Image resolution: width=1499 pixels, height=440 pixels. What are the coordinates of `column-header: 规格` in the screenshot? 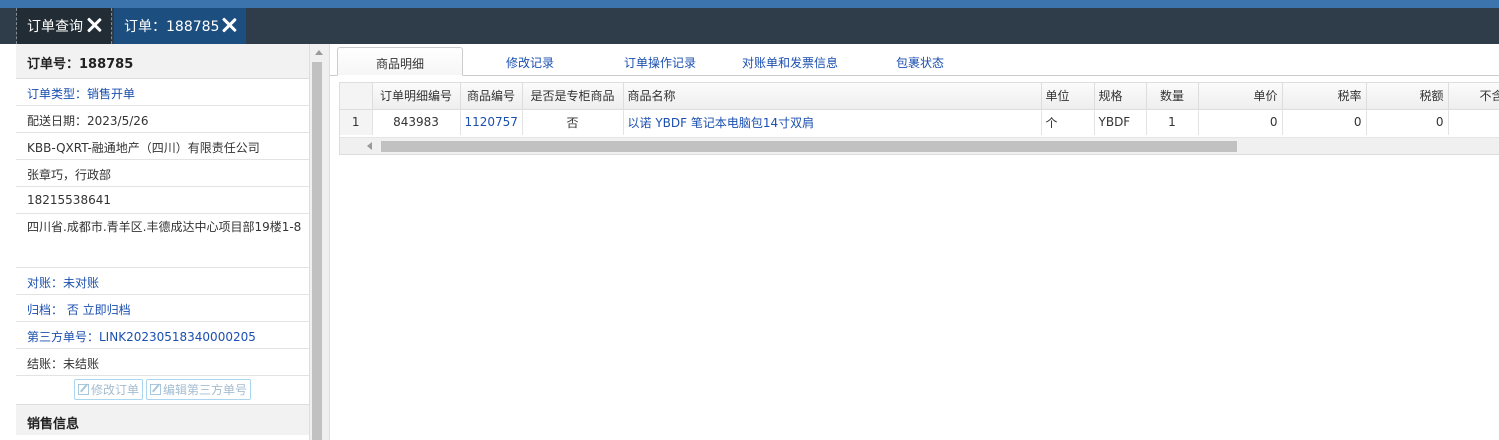 It's located at (1120, 96).